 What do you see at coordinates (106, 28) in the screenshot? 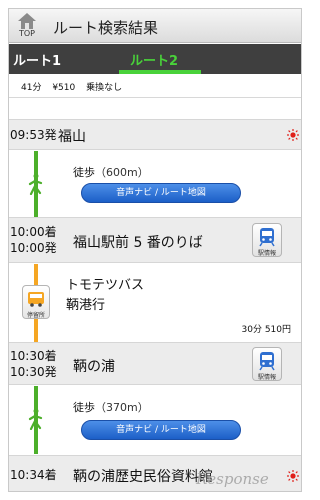
I see `page-title: ルート検索結果` at bounding box center [106, 28].